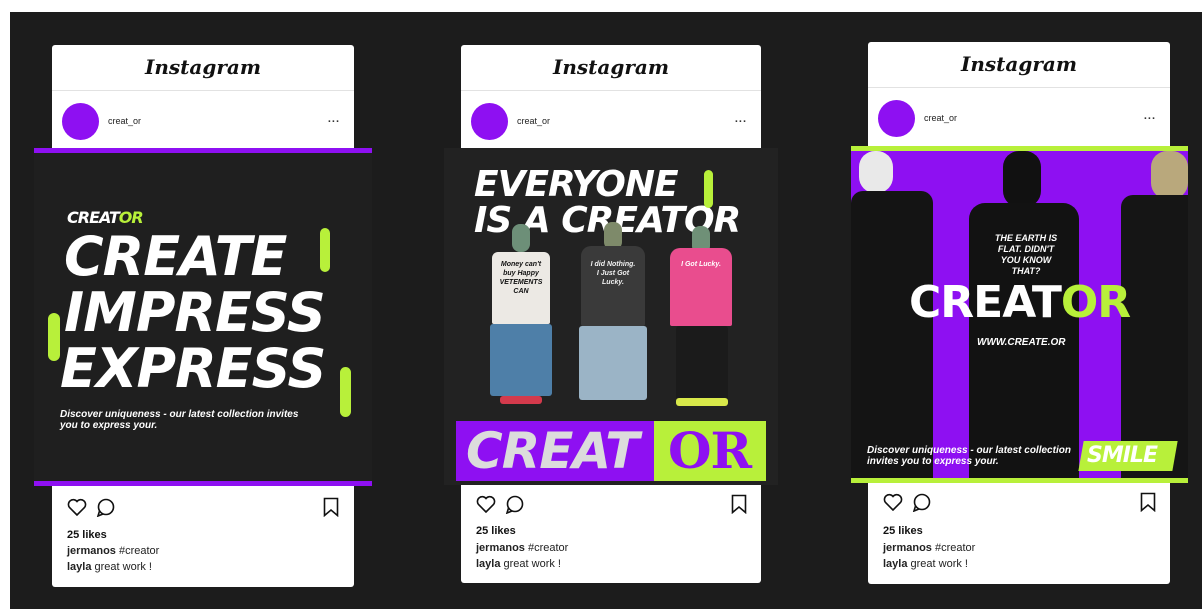 This screenshot has width=1202, height=609. What do you see at coordinates (175, 256) in the screenshot?
I see `headline-create: CREATE` at bounding box center [175, 256].